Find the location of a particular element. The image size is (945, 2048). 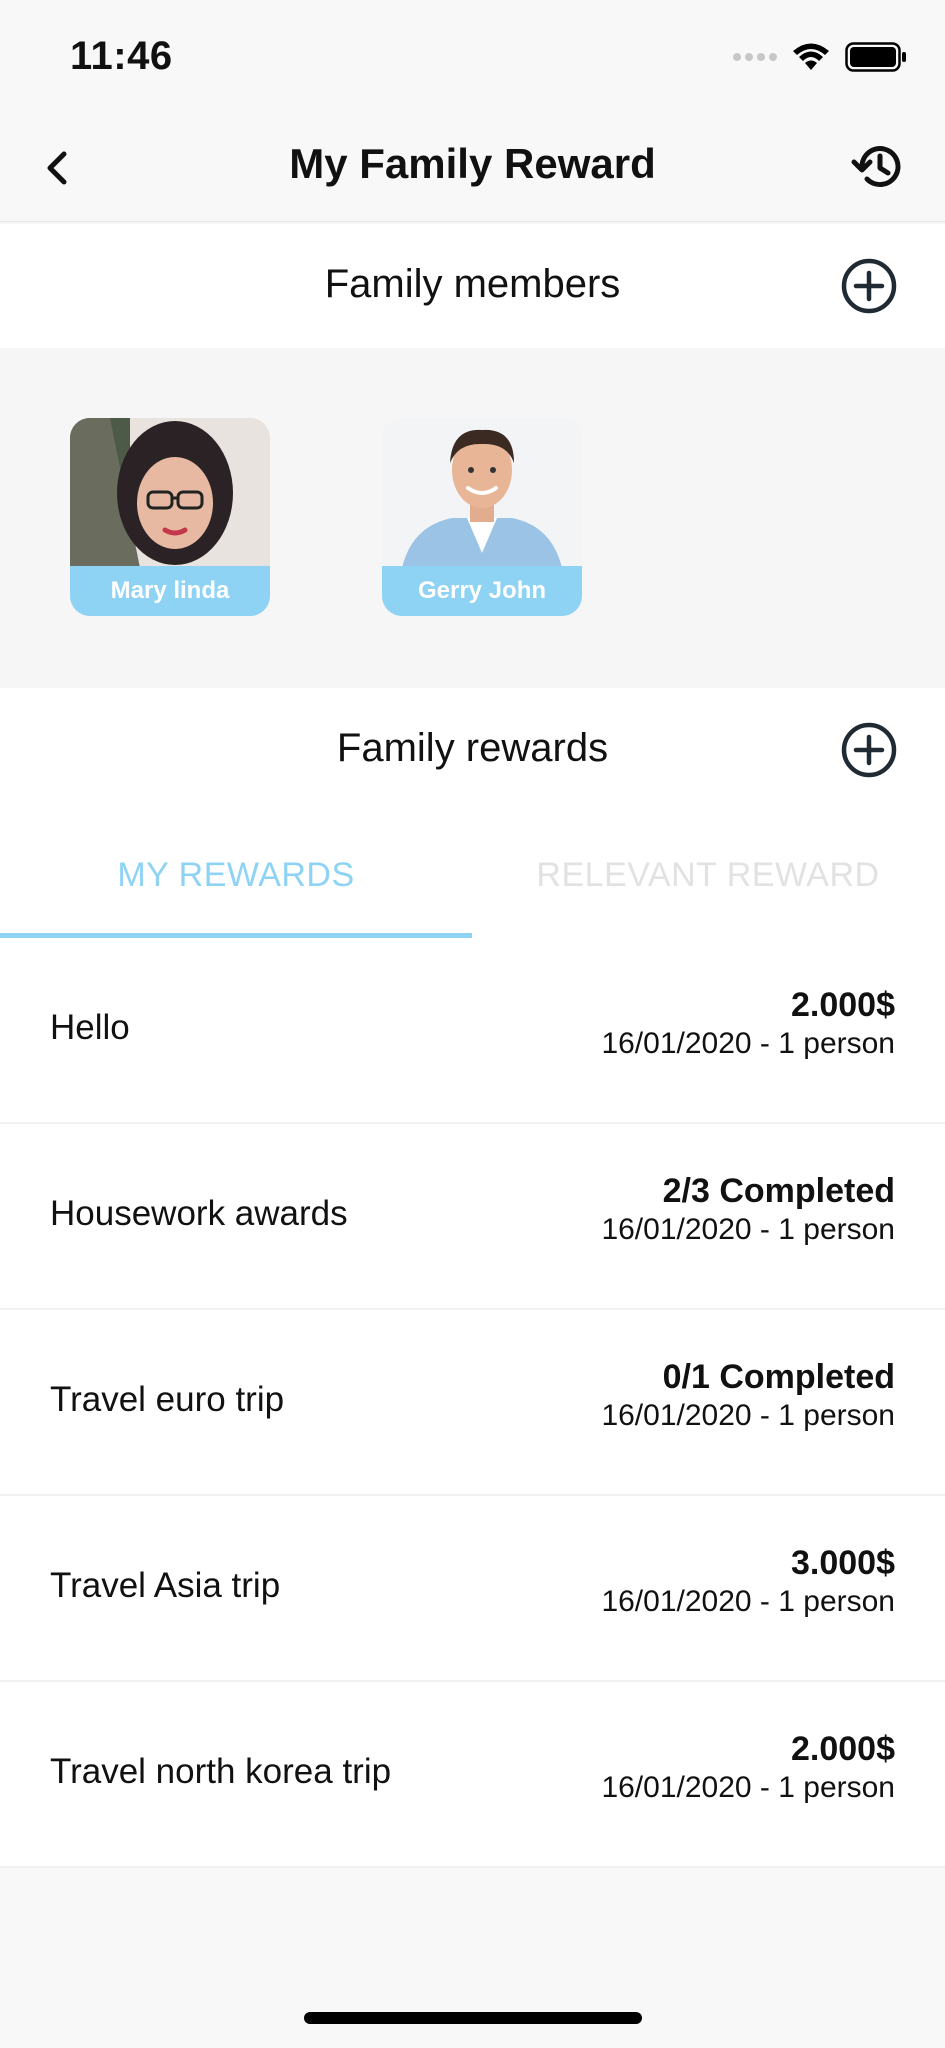

status-icons is located at coordinates (820, 57).